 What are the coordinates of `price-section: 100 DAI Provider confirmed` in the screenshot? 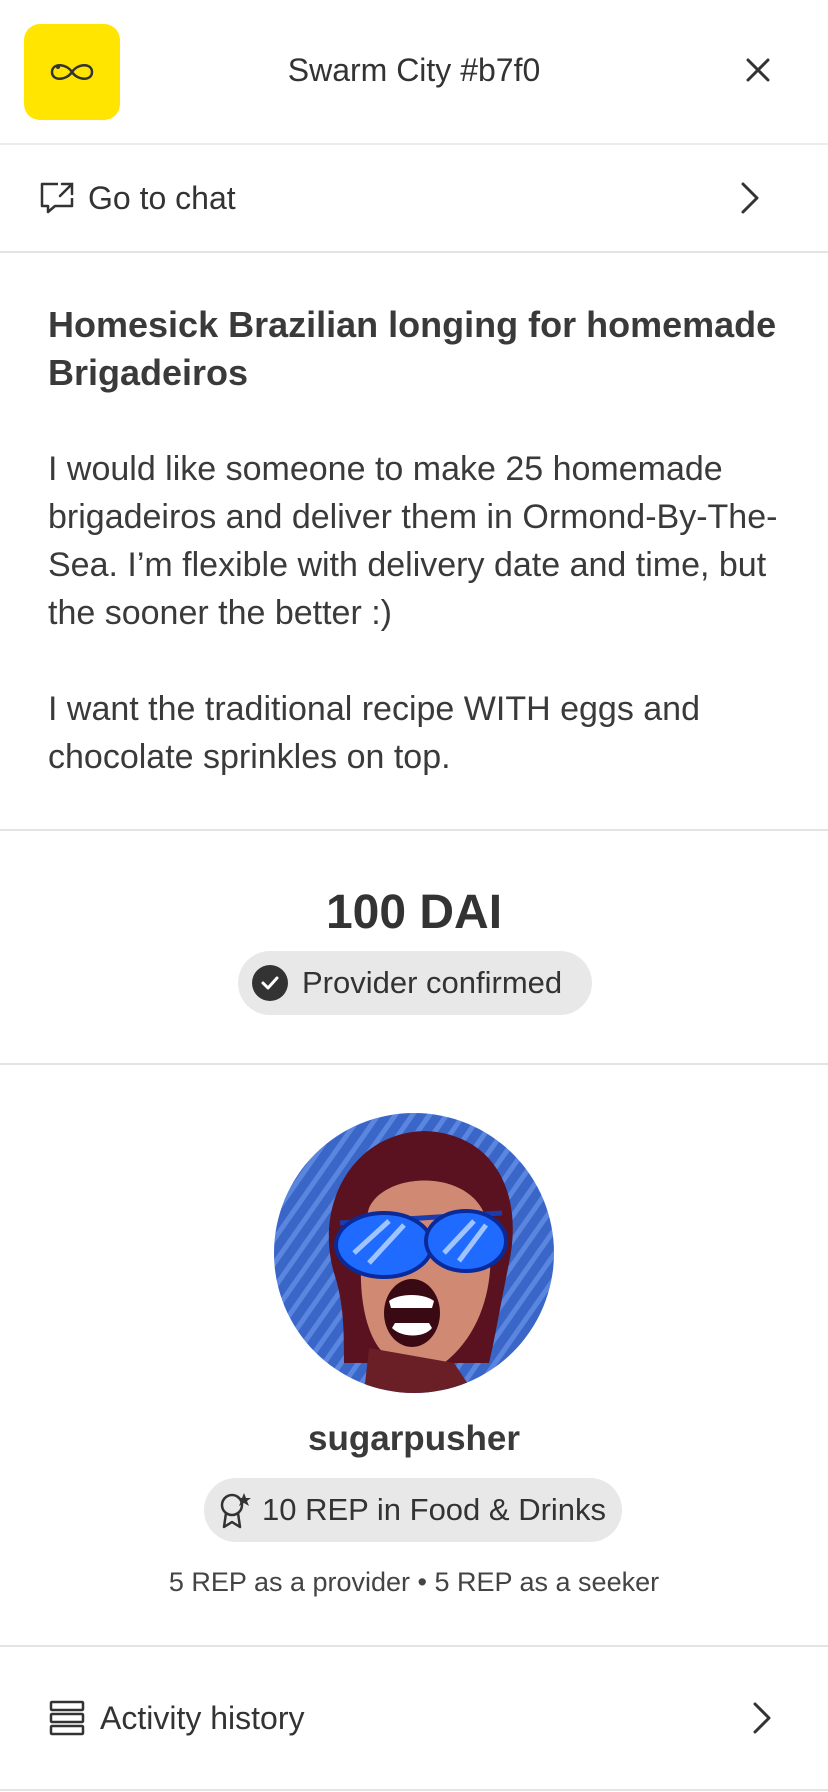 It's located at (414, 948).